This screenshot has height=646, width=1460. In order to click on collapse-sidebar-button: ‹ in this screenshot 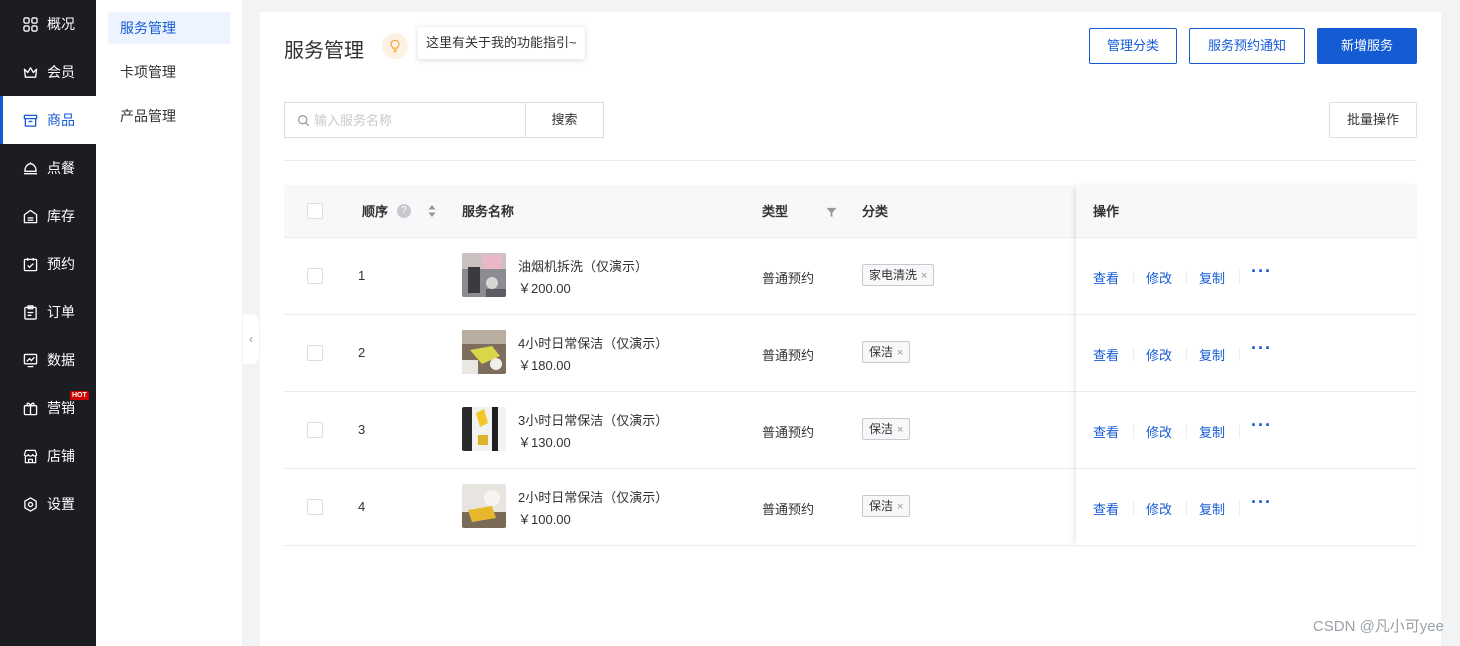, I will do `click(251, 339)`.